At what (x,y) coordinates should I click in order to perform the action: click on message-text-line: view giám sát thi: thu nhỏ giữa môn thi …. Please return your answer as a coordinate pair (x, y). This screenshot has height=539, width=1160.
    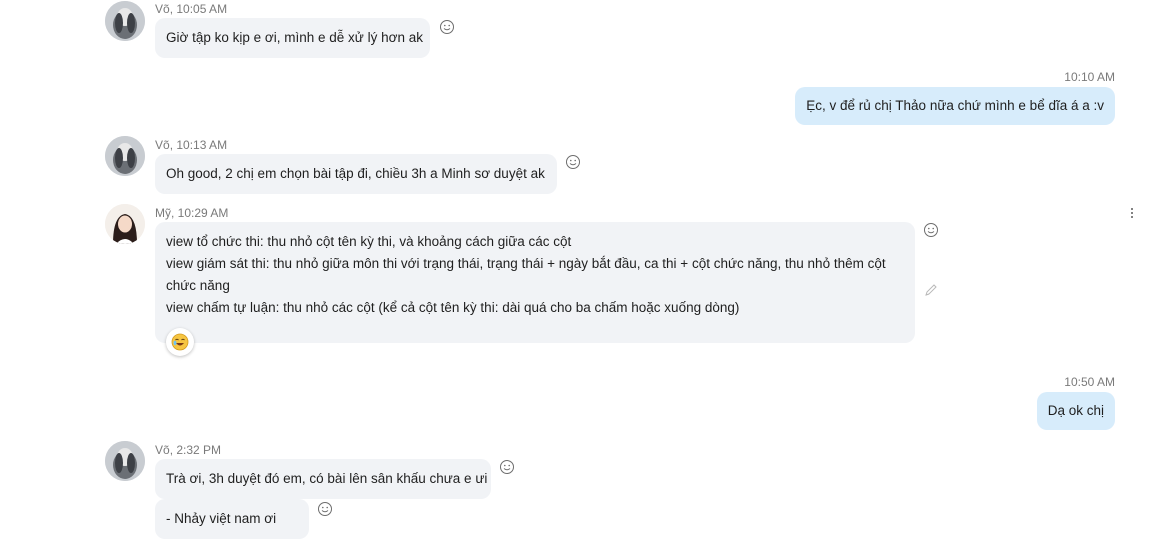
    Looking at the image, I should click on (526, 263).